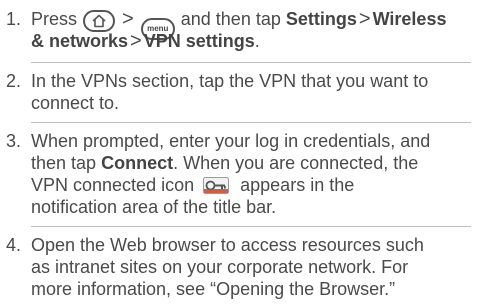  I want to click on step-line: VPN connected icon appears in the, so click(257, 185).